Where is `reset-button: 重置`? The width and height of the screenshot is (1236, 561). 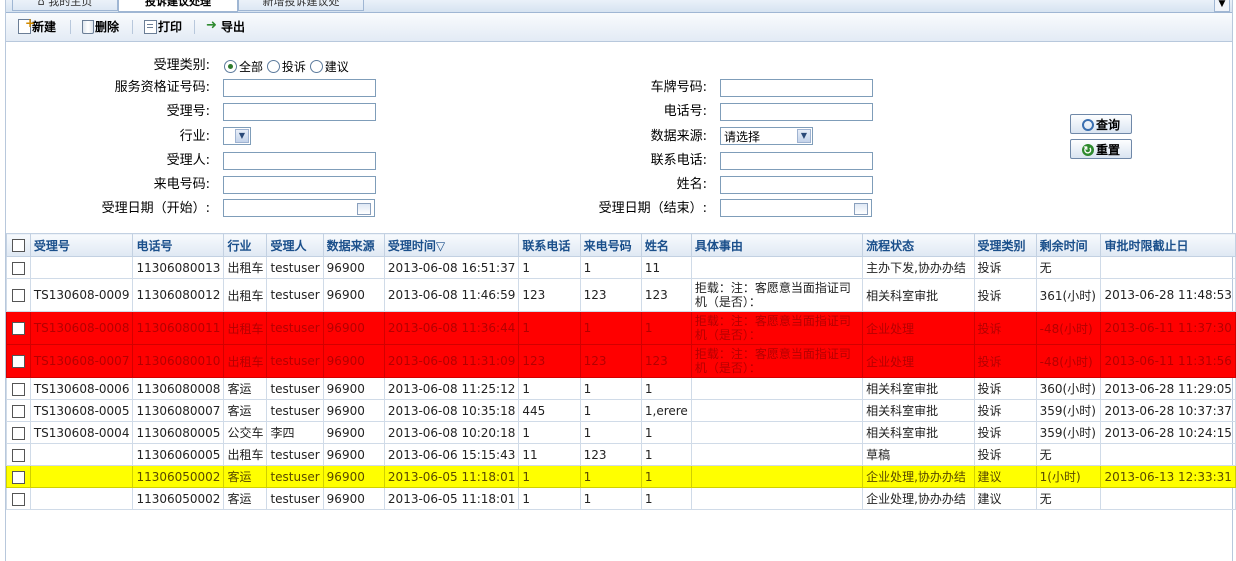
reset-button: 重置 is located at coordinates (1101, 150).